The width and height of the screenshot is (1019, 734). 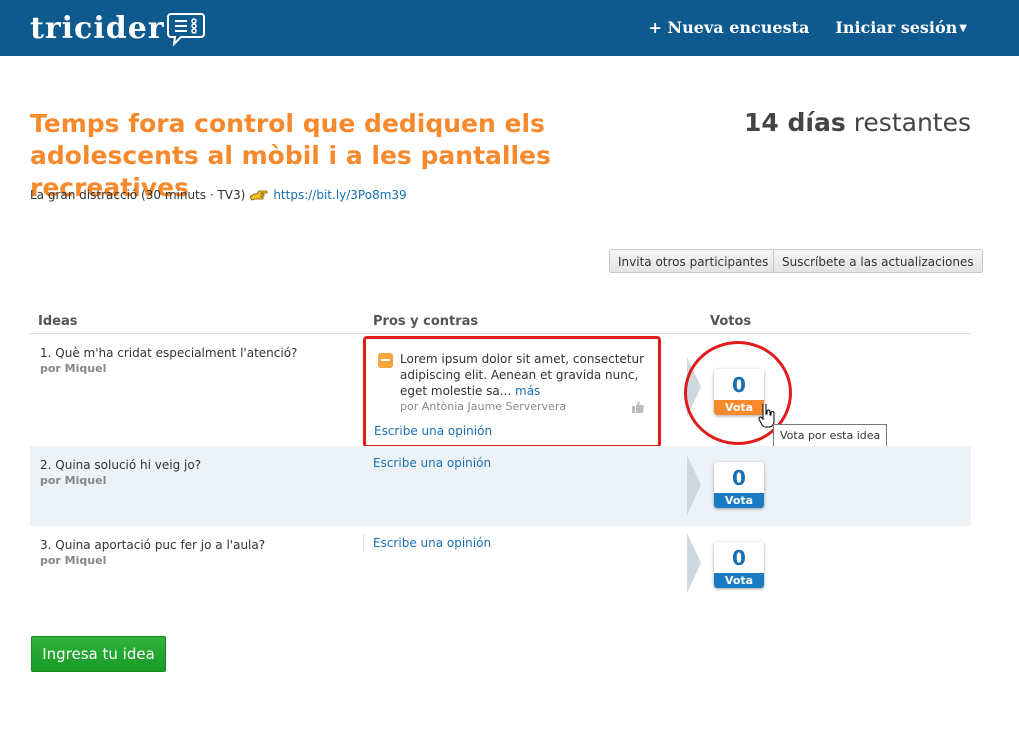 What do you see at coordinates (483, 406) in the screenshot?
I see `opinion-author: por Antònia Jaume Serververa` at bounding box center [483, 406].